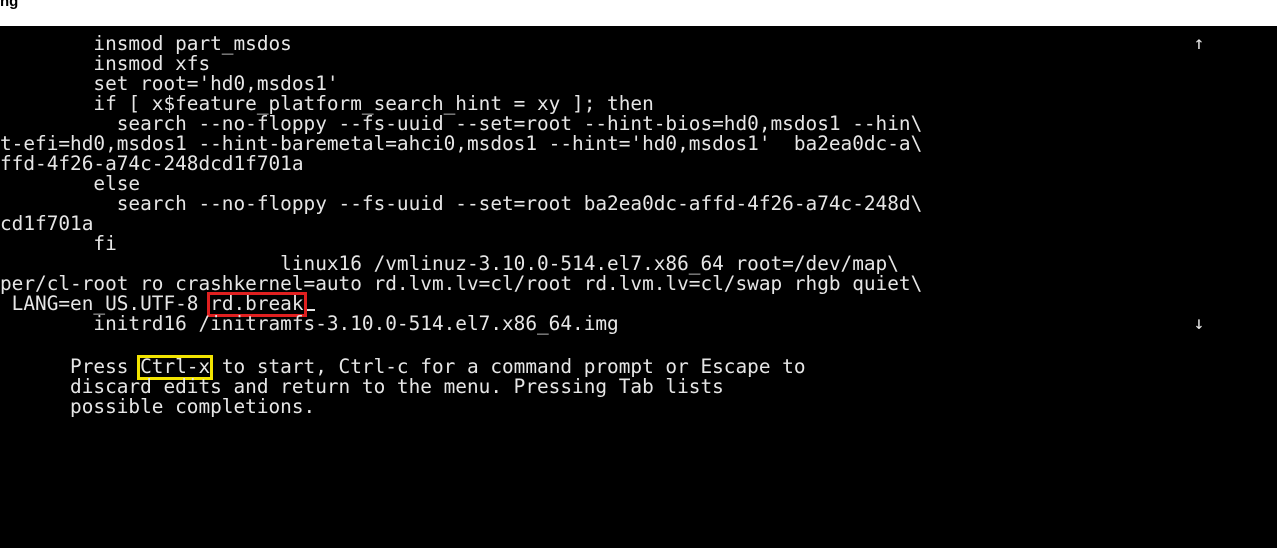  What do you see at coordinates (157, 304) in the screenshot?
I see `config-line-14: LANG=en_US.UTF-8 rd.break` at bounding box center [157, 304].